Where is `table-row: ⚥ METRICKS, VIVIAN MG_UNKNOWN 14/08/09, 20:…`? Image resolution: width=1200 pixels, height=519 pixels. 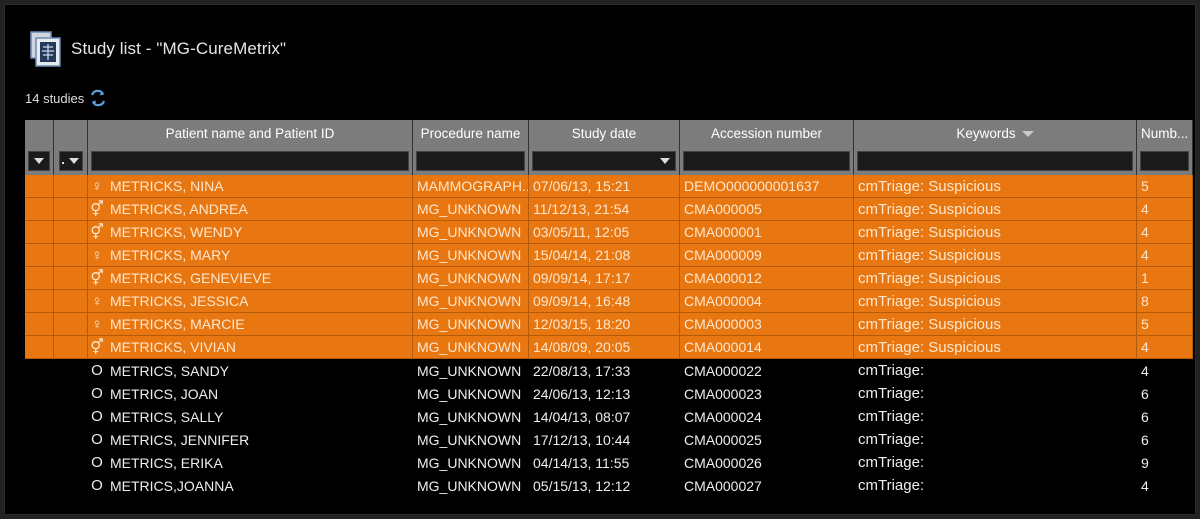
table-row: ⚥ METRICKS, VIVIAN MG_UNKNOWN 14/08/09, 20:… is located at coordinates (609, 347).